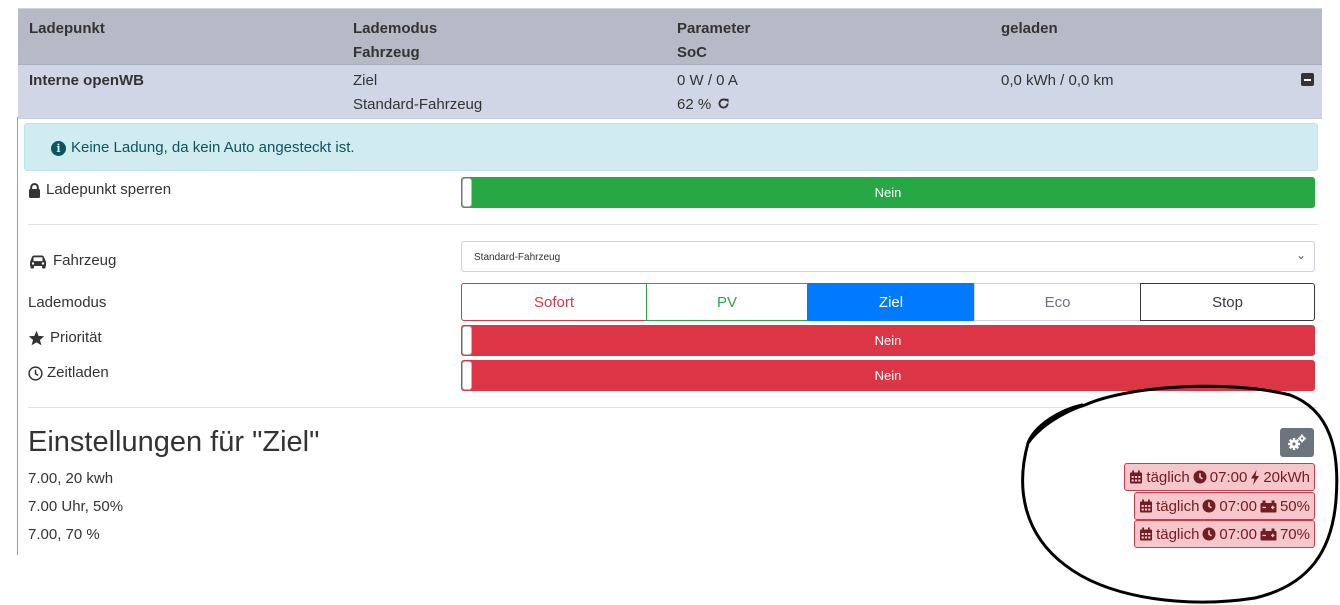 This screenshot has width=1340, height=605. I want to click on settings-title: Einstellungen für "Ziel", so click(174, 442).